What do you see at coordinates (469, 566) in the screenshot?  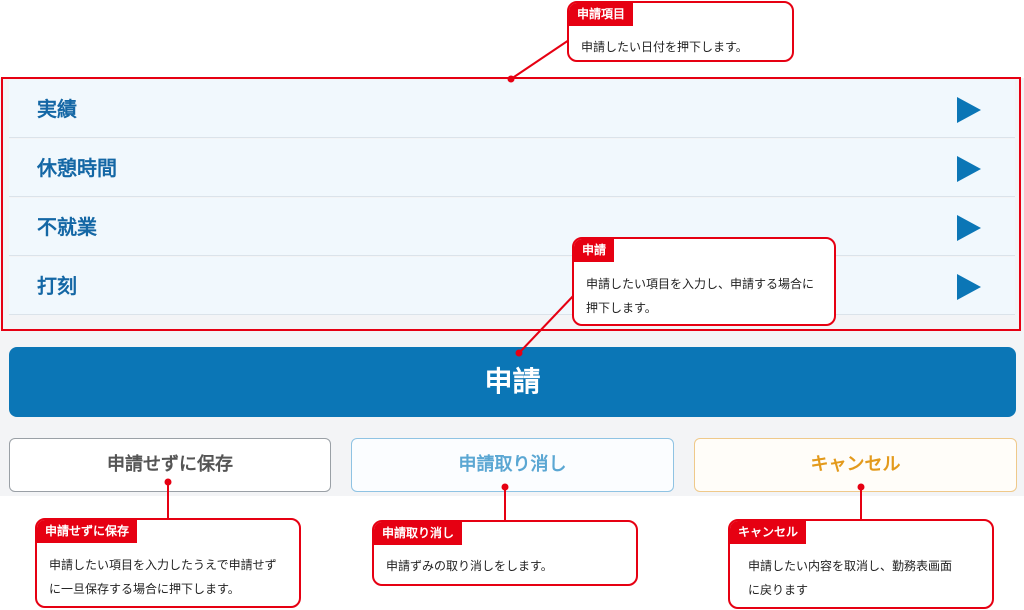 I see `callout-text: 申請ずみの取り消しをします。` at bounding box center [469, 566].